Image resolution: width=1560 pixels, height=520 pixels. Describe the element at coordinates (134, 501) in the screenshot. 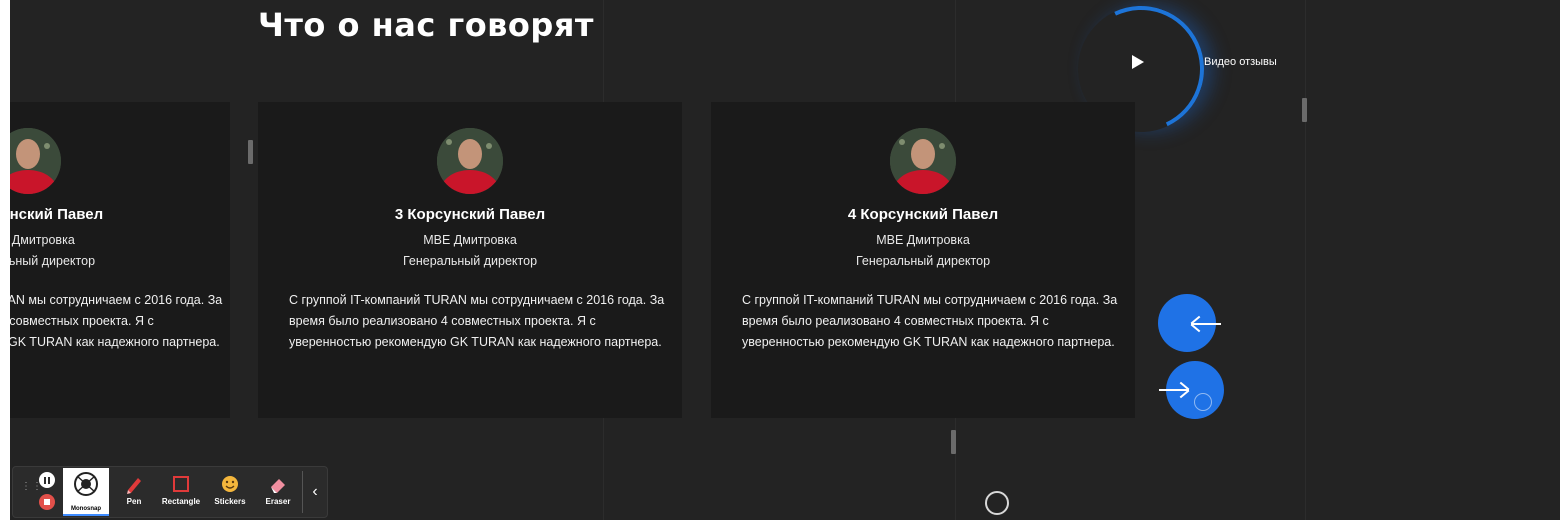

I see `tool-label: Pen` at that location.